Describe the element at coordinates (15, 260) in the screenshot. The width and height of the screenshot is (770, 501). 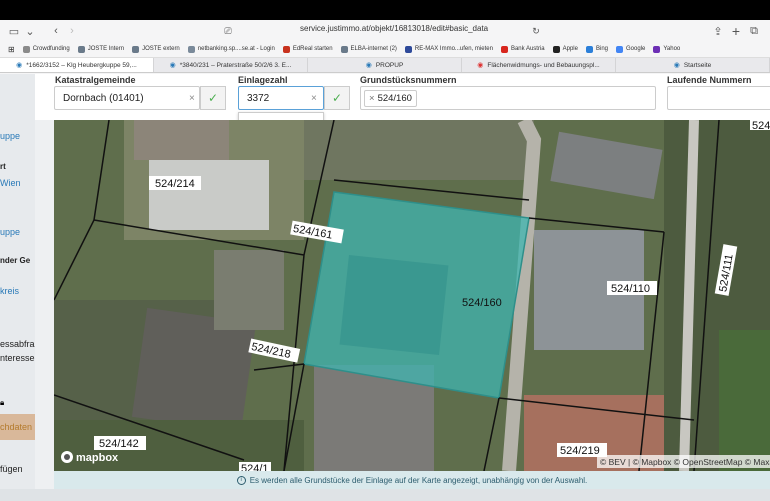
I see `sidebar-item: nder Ge` at that location.